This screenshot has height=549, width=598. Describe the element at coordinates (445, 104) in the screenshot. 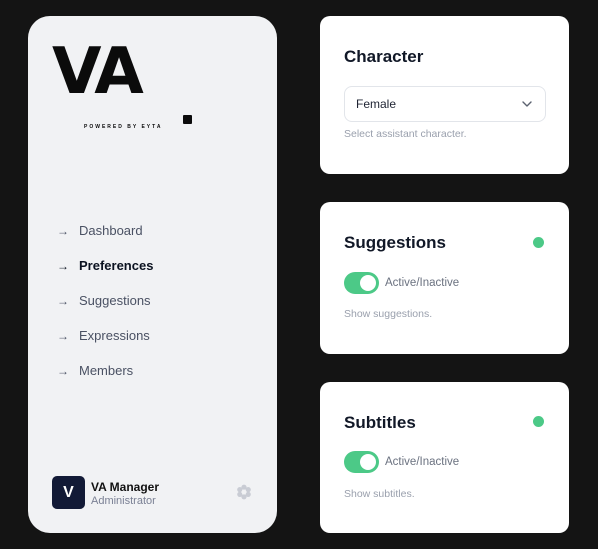

I see `character-select: Female` at that location.